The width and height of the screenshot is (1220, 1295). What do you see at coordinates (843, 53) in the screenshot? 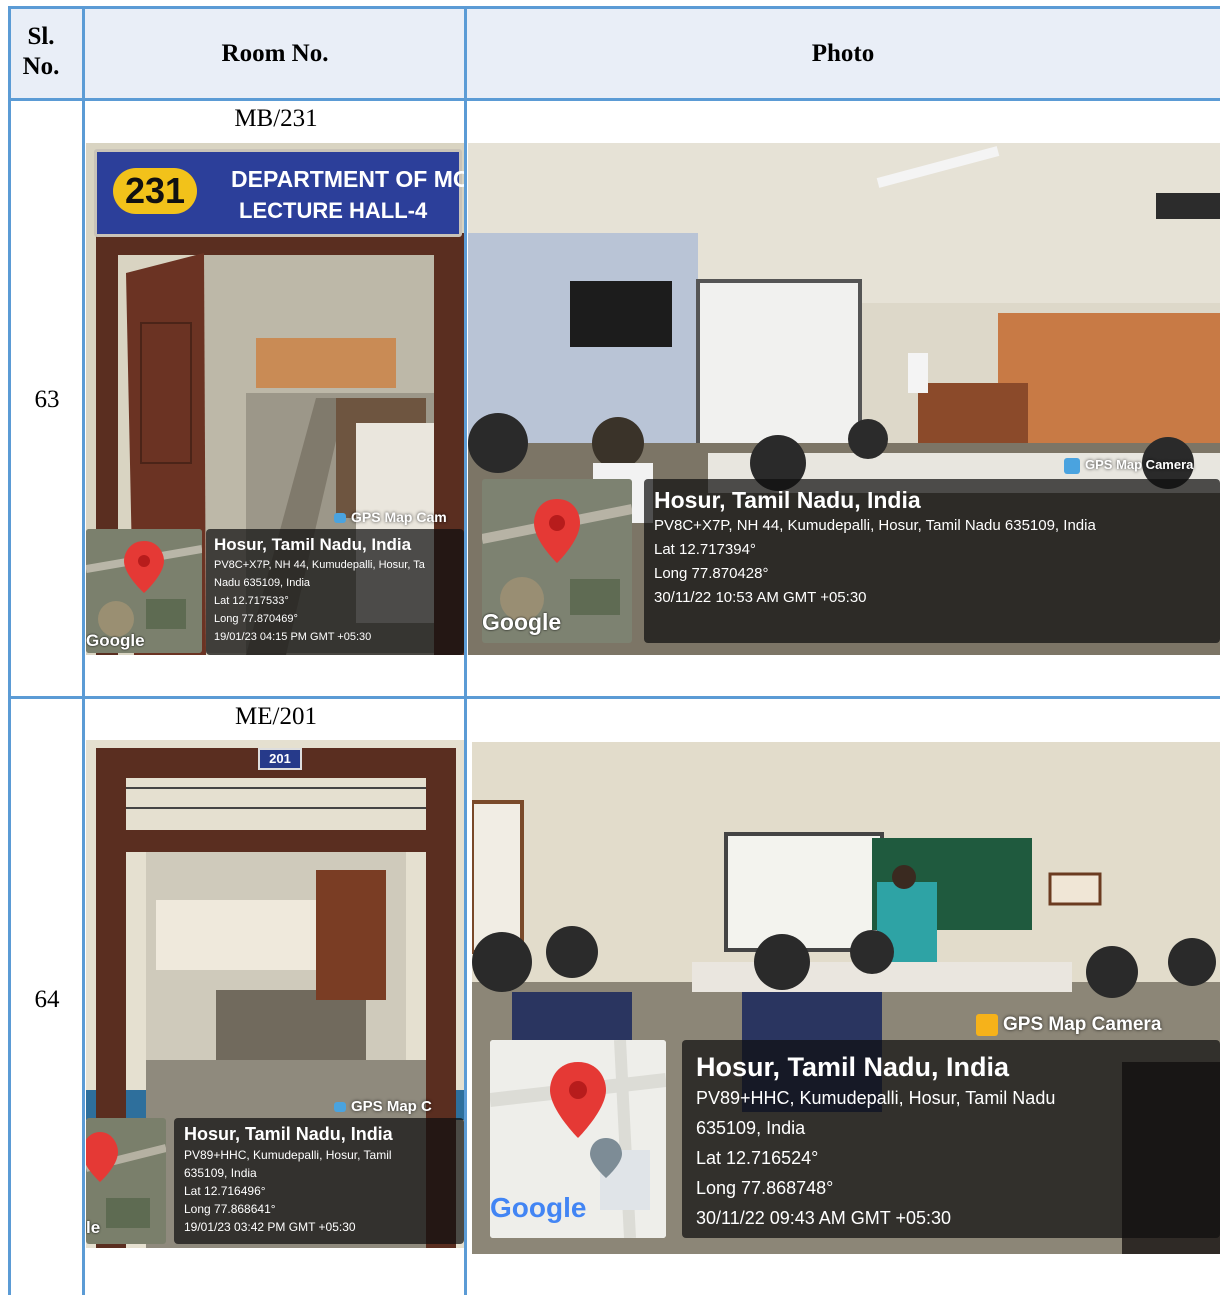
I see `header-photo: Photo` at bounding box center [843, 53].